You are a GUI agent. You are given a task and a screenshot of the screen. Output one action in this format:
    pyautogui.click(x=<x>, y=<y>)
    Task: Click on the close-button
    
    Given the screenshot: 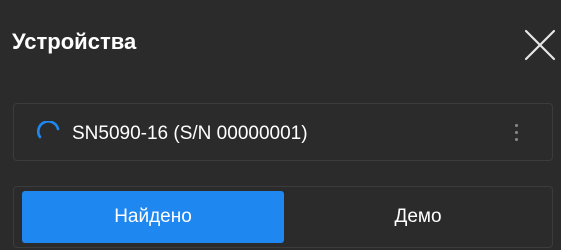 What is the action you would take?
    pyautogui.click(x=540, y=45)
    